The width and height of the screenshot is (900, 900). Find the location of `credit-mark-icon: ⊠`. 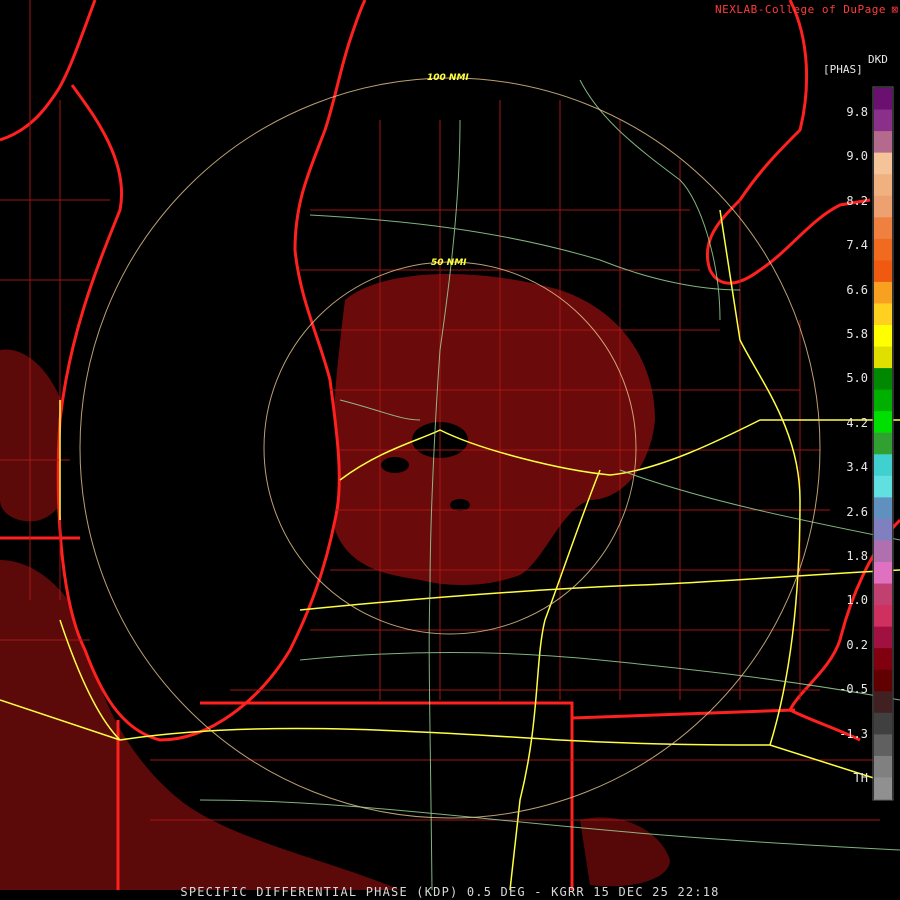

credit-mark-icon: ⊠ is located at coordinates (894, 9).